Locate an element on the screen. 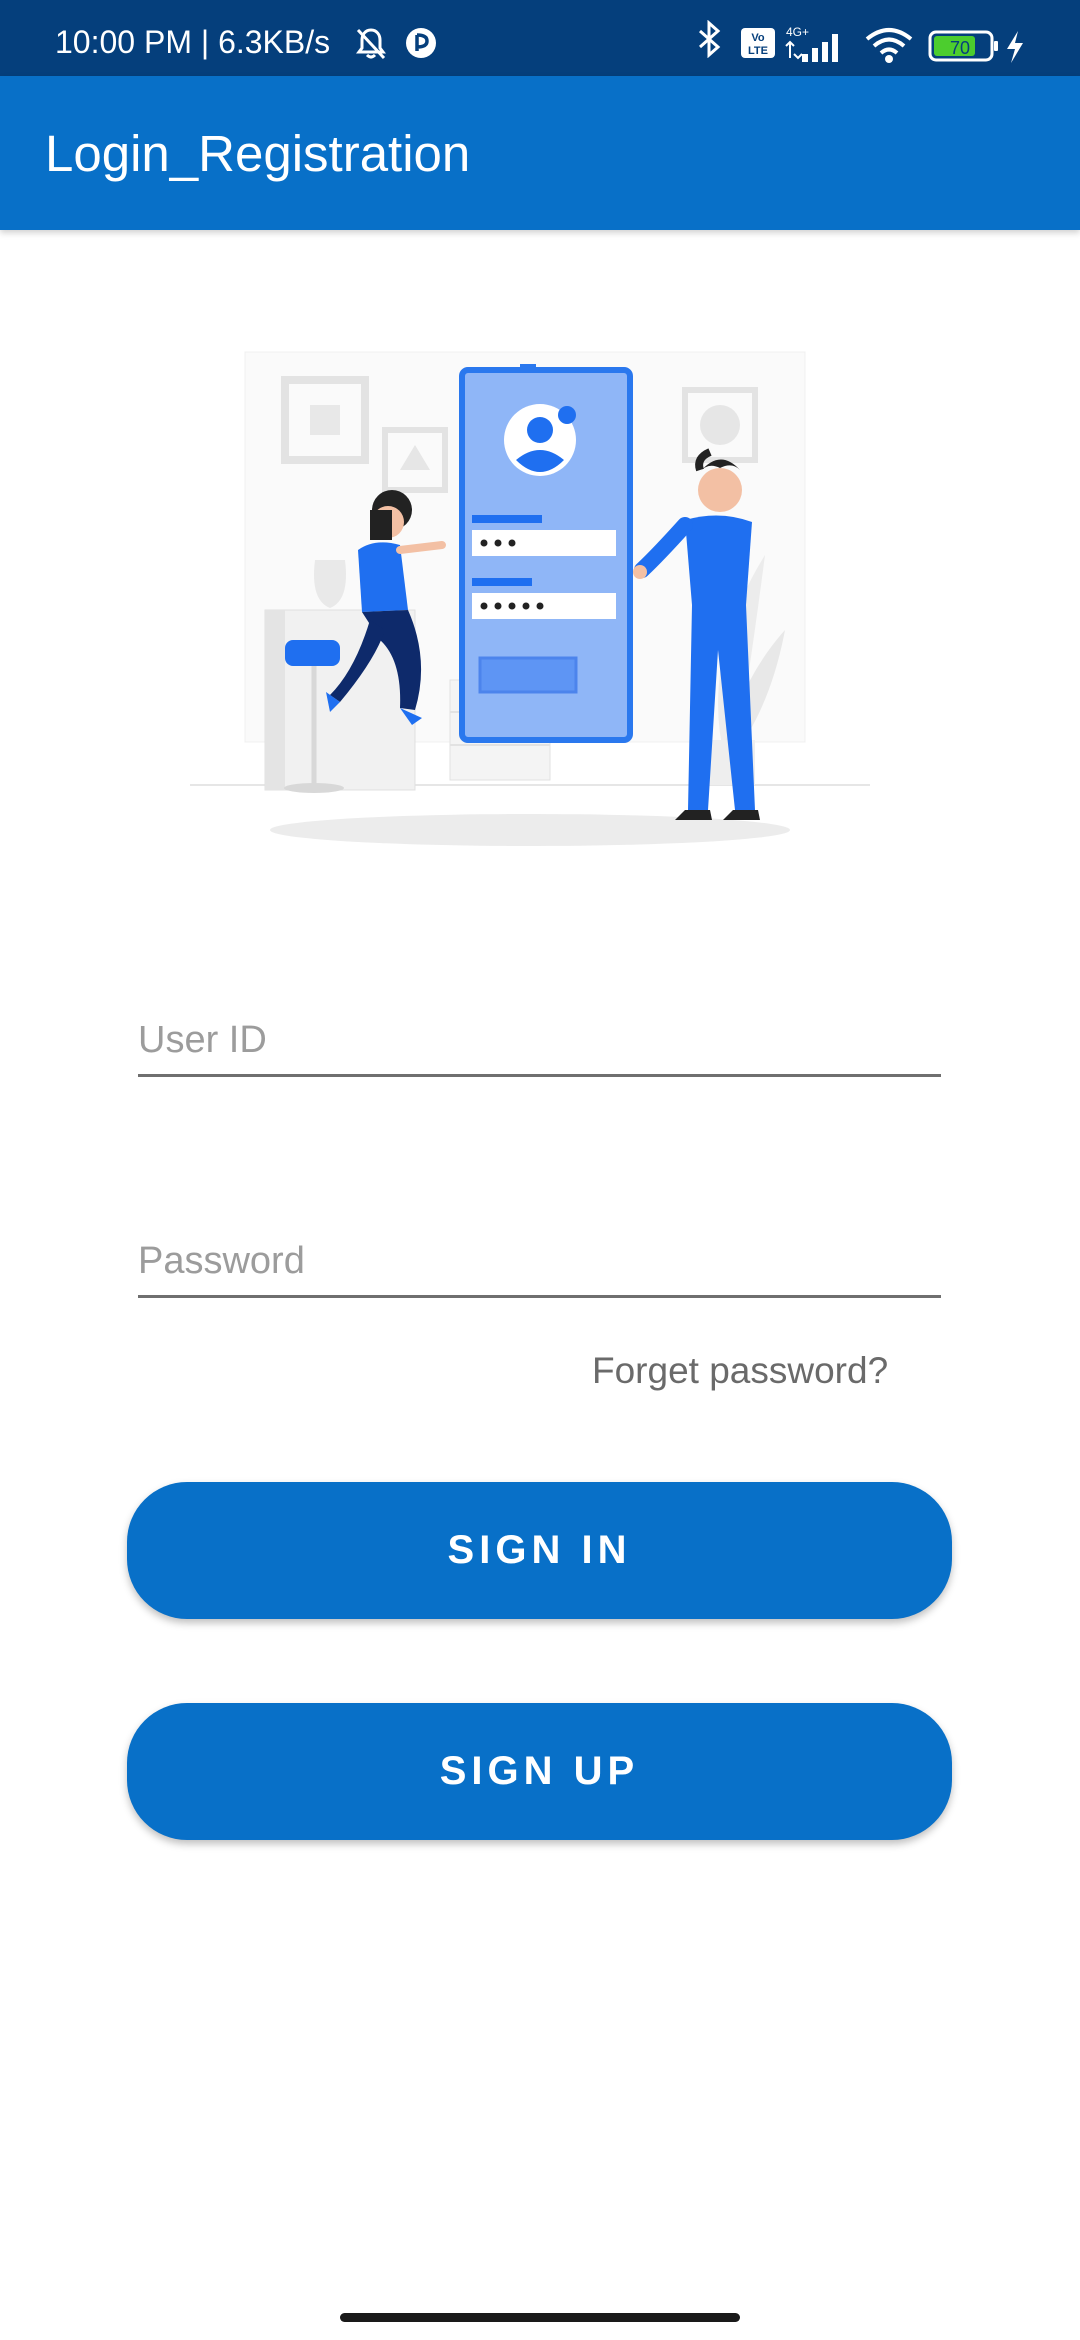  sign-in-button: SIGN IN is located at coordinates (539, 1550).